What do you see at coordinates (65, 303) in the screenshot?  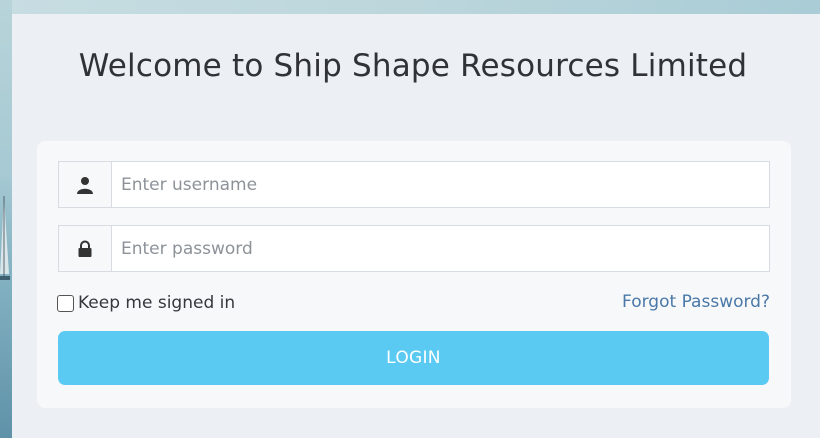 I see `keep-signed-in-checkbox` at bounding box center [65, 303].